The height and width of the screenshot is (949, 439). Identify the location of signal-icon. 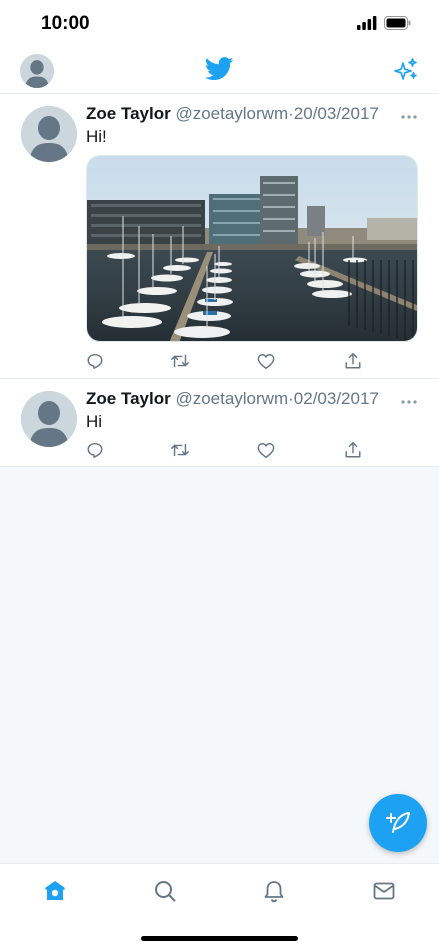
(367, 23).